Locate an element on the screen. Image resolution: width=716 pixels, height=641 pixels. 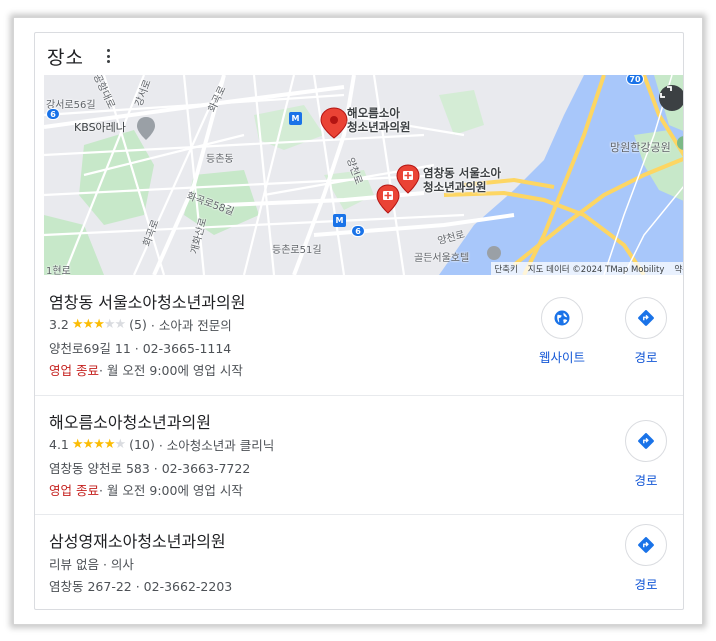
map-label-kbs: KBS아레나 is located at coordinates (100, 127).